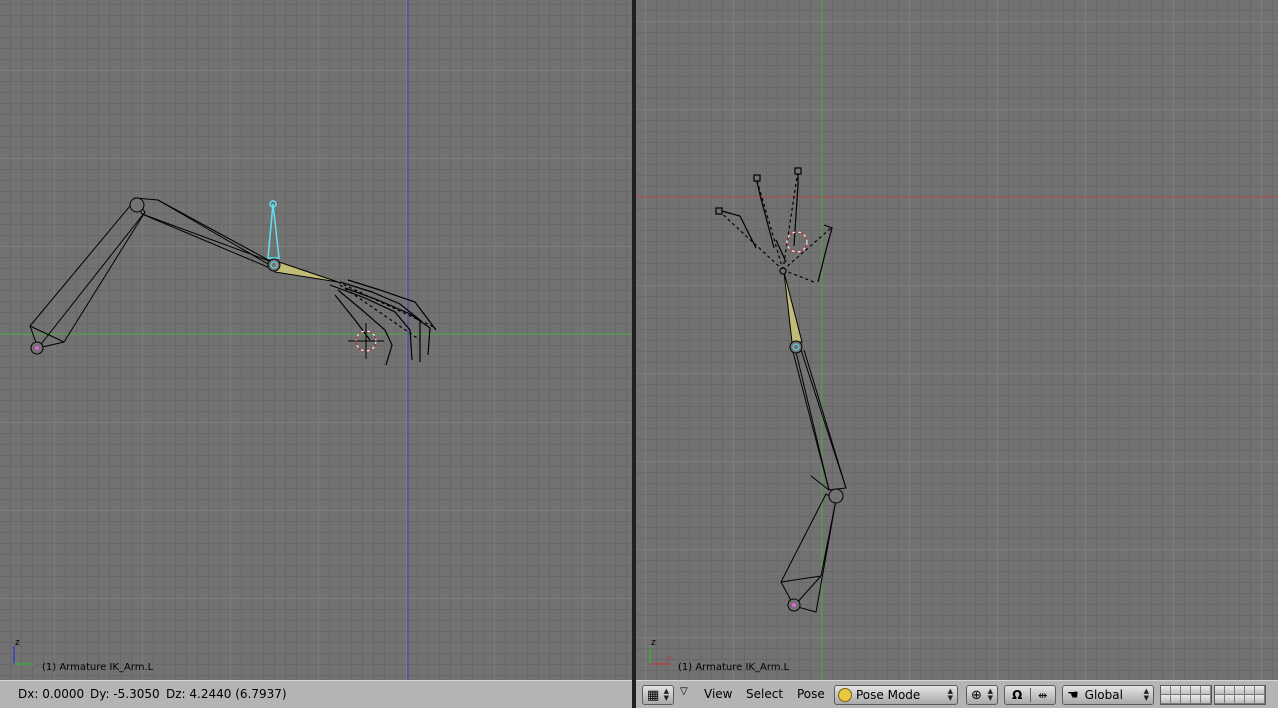 This screenshot has width=1278, height=708. I want to click on delta-y-readout: Dy: -5.3050, so click(125, 694).